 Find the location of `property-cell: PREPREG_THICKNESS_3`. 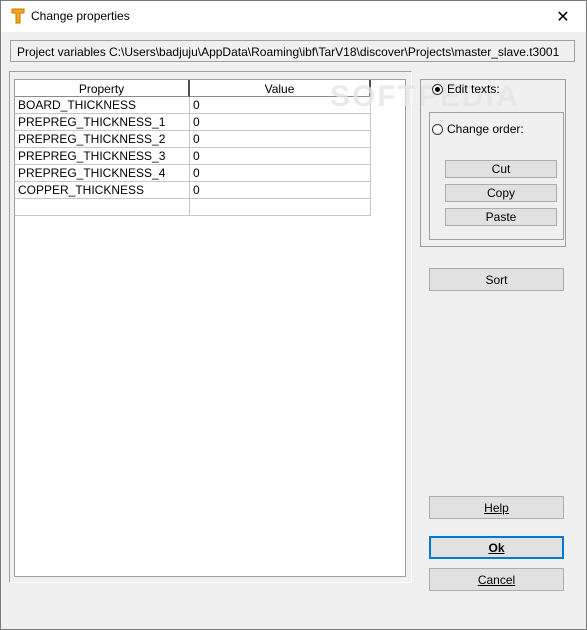

property-cell: PREPREG_THICKNESS_3 is located at coordinates (102, 156).